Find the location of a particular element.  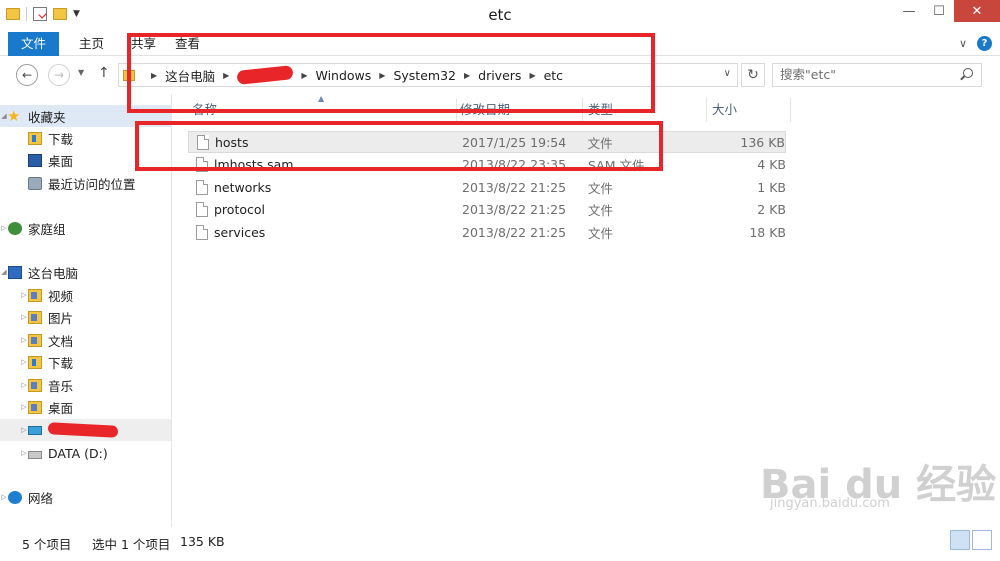

sidebar-item-this-pc: ◢ 这台电脑 is located at coordinates (85, 272).